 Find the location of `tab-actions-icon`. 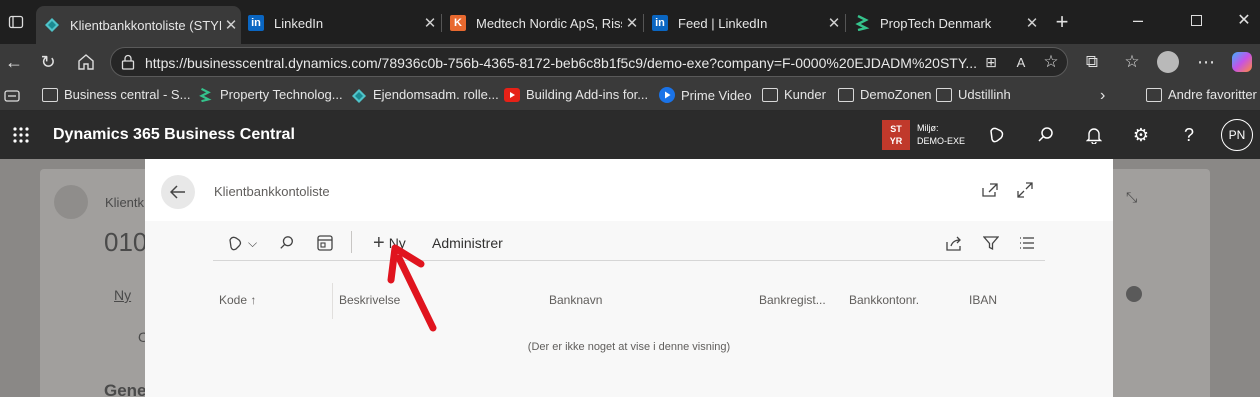

tab-actions-icon is located at coordinates (16, 22).